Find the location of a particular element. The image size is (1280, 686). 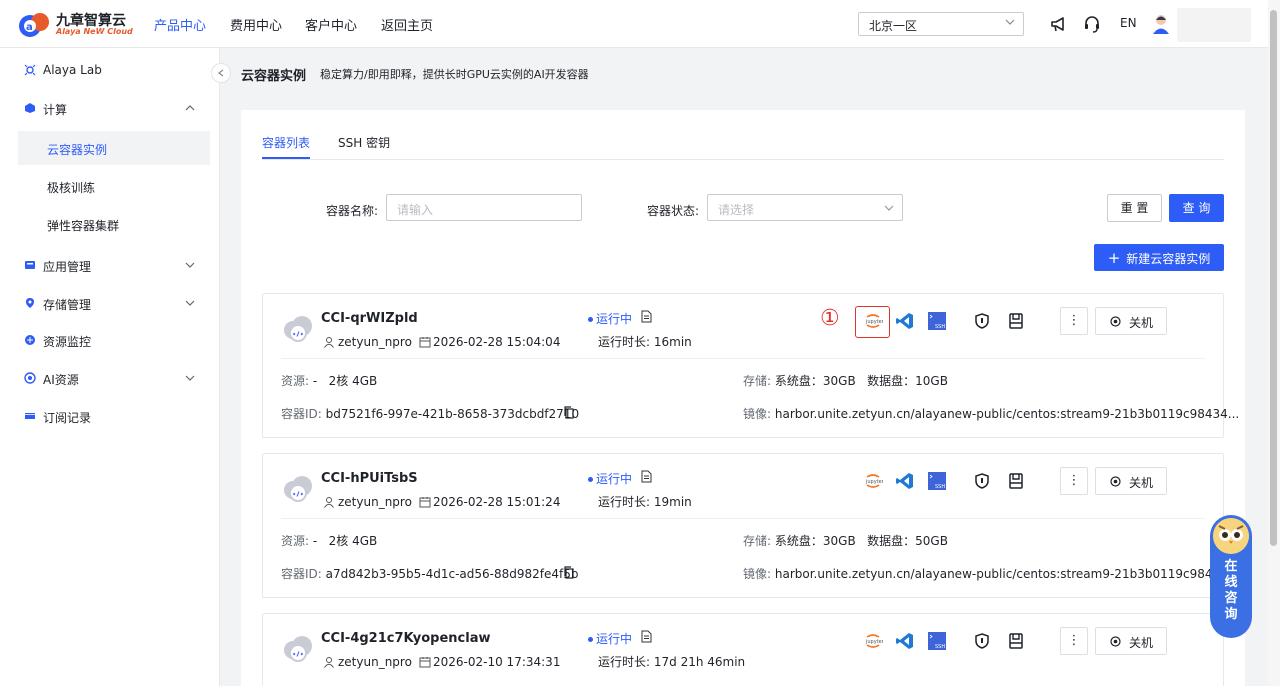

container-status-select: 请选择 is located at coordinates (805, 207).